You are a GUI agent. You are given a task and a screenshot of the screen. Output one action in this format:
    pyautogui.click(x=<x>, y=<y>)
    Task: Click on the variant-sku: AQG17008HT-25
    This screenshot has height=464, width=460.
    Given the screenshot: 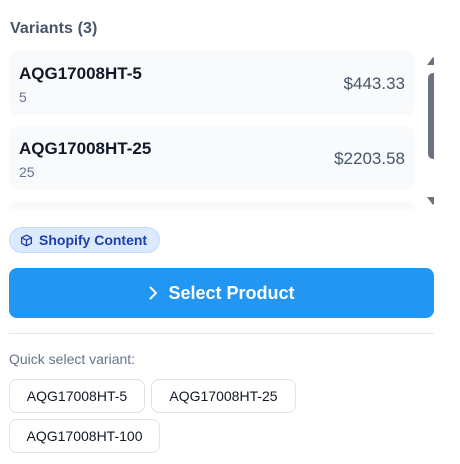 What is the action you would take?
    pyautogui.click(x=85, y=148)
    